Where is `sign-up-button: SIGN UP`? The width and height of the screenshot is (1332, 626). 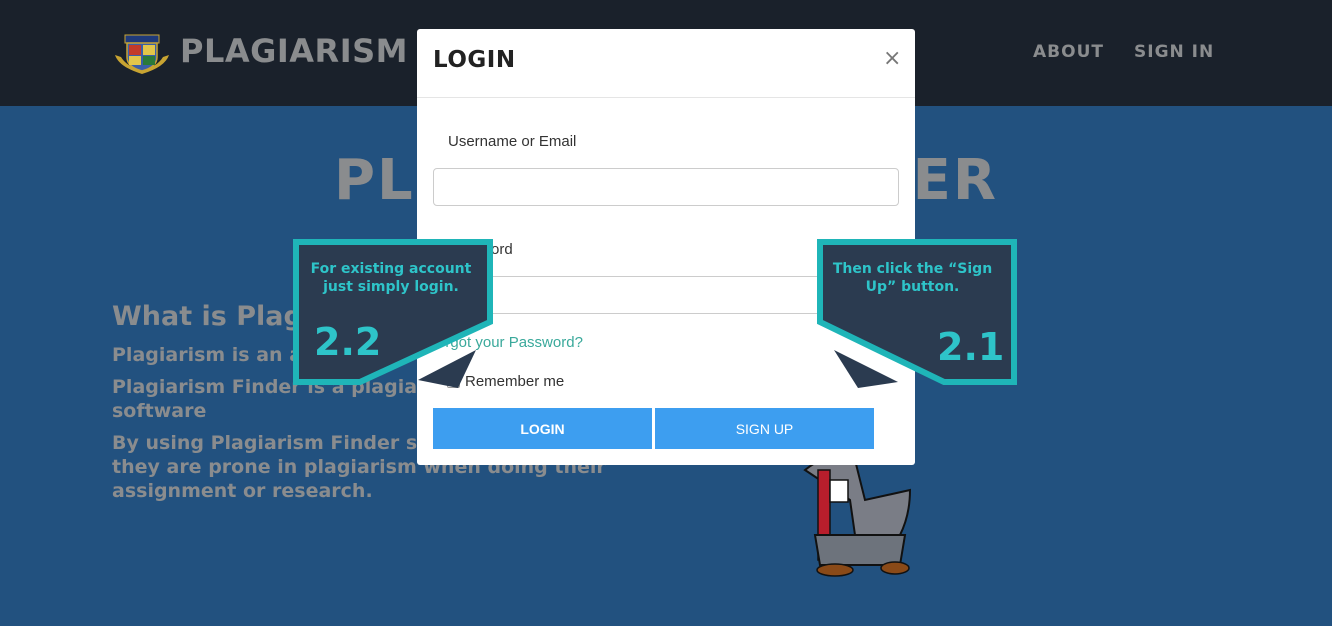 sign-up-button: SIGN UP is located at coordinates (764, 428).